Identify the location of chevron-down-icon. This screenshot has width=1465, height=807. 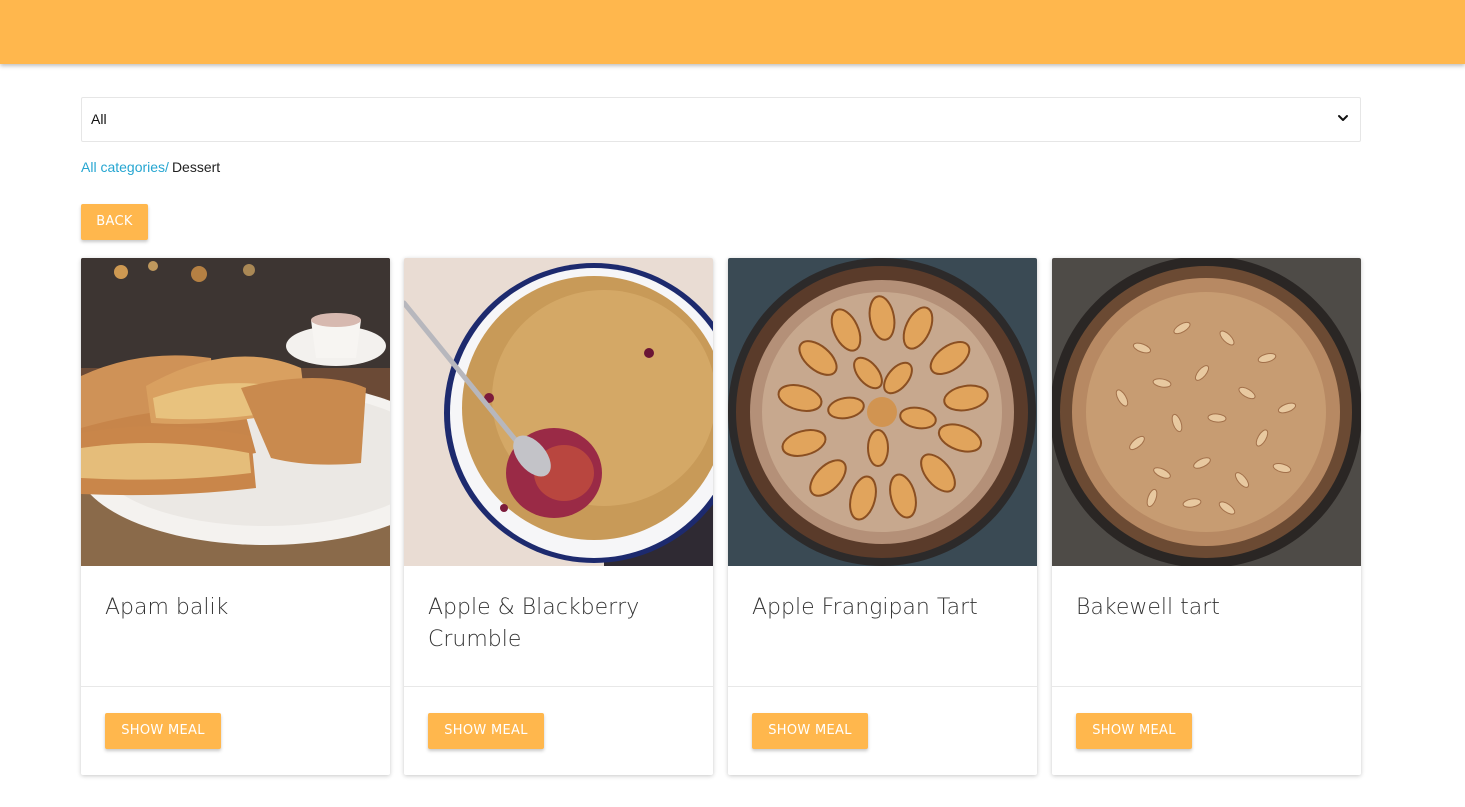
(1343, 118).